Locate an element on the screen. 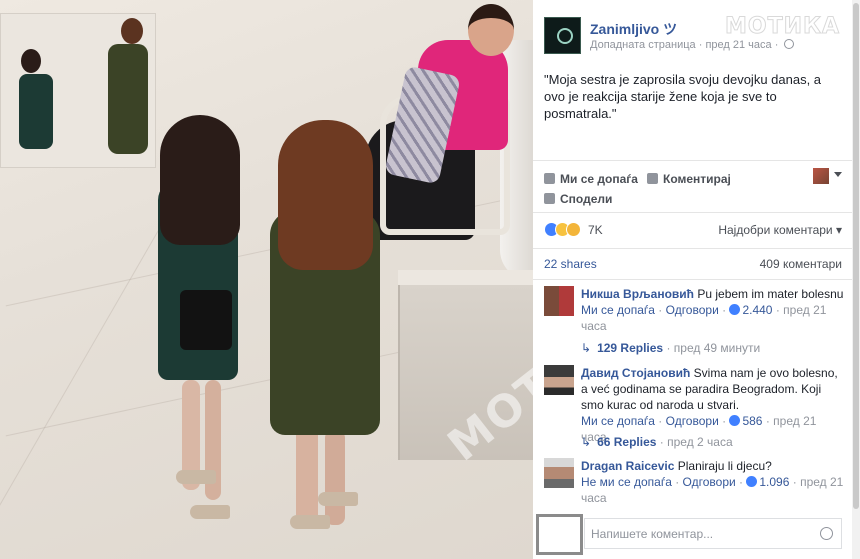 This screenshot has height=559, width=860. comment-author: Никша Врљановић is located at coordinates (637, 294).